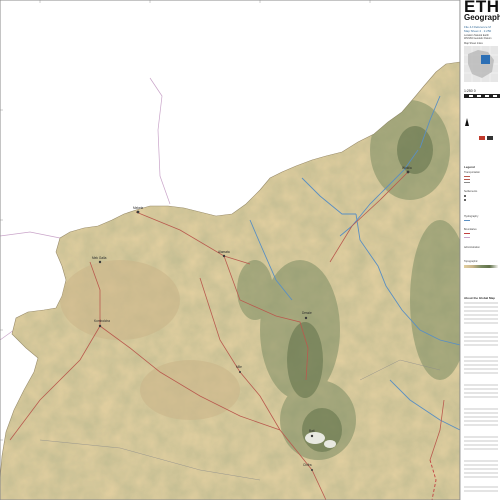 The height and width of the screenshot is (500, 500). What do you see at coordinates (239, 367) in the screenshot?
I see `label-mile: Mile` at bounding box center [239, 367].